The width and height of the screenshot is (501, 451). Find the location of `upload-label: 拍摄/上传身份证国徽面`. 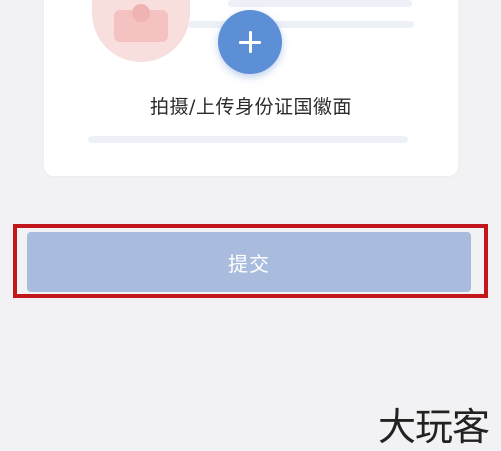

upload-label: 拍摄/上传身份证国徽面 is located at coordinates (251, 107).